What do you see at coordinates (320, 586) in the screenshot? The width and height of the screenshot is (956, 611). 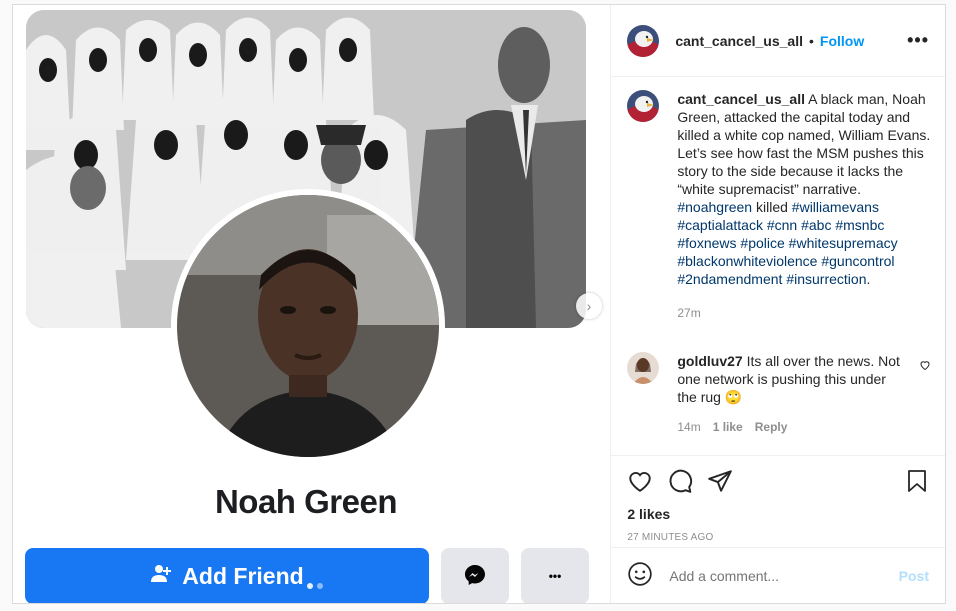 I see `carousel-dot` at bounding box center [320, 586].